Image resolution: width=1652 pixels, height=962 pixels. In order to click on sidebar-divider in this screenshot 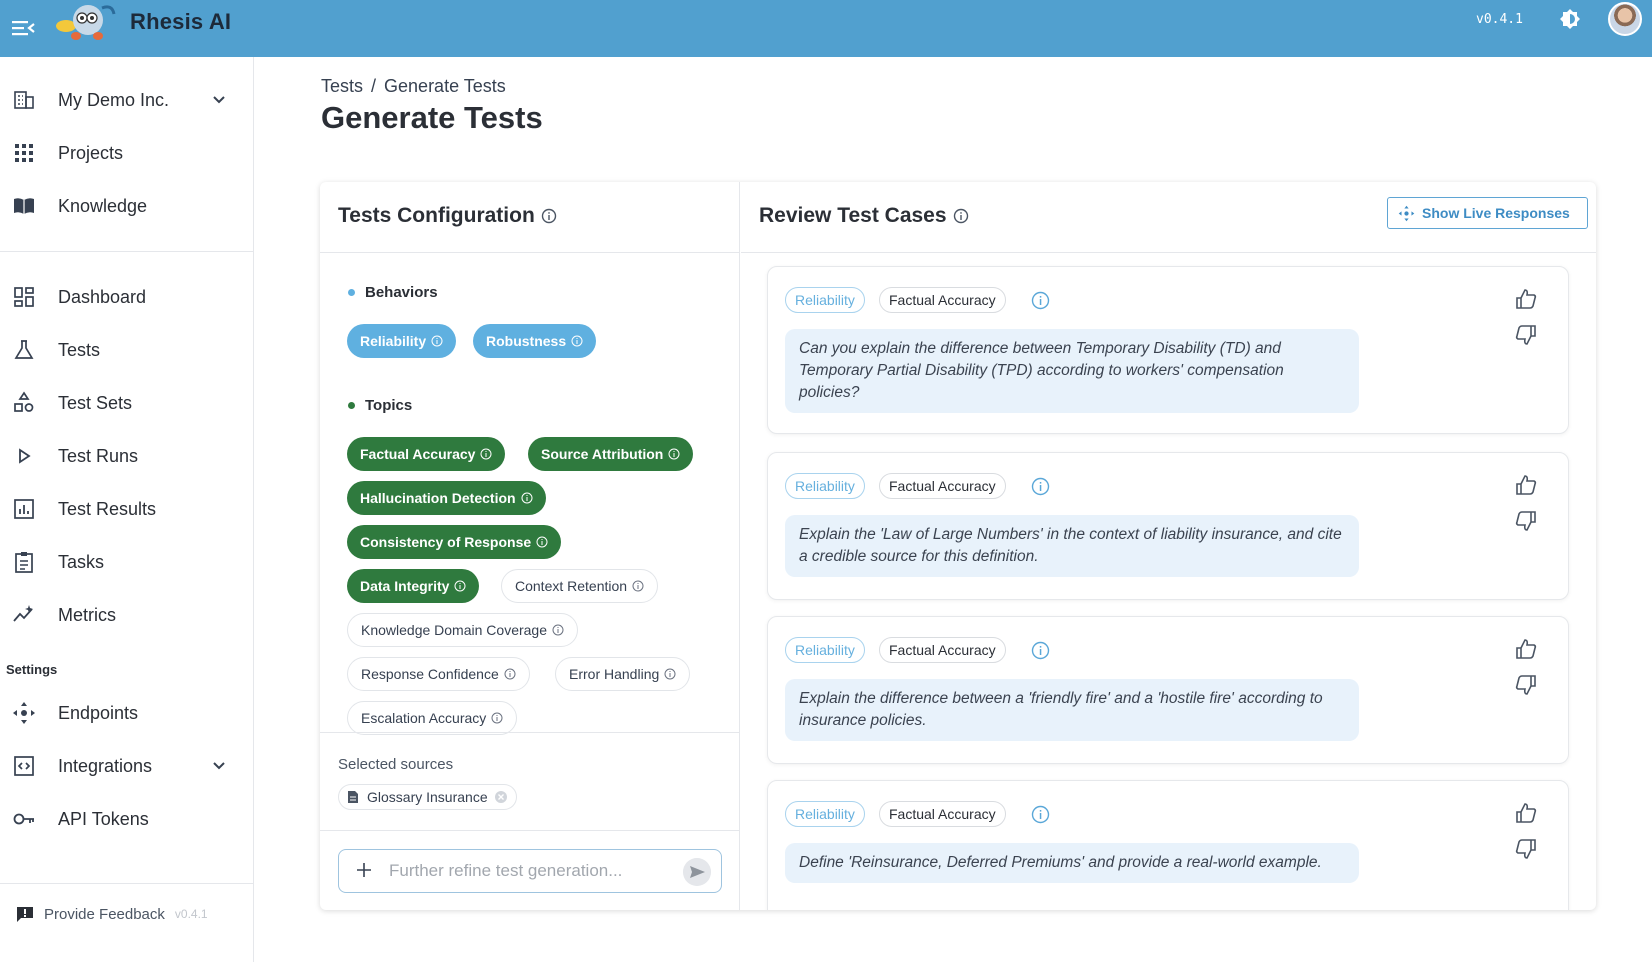, I will do `click(127, 251)`.